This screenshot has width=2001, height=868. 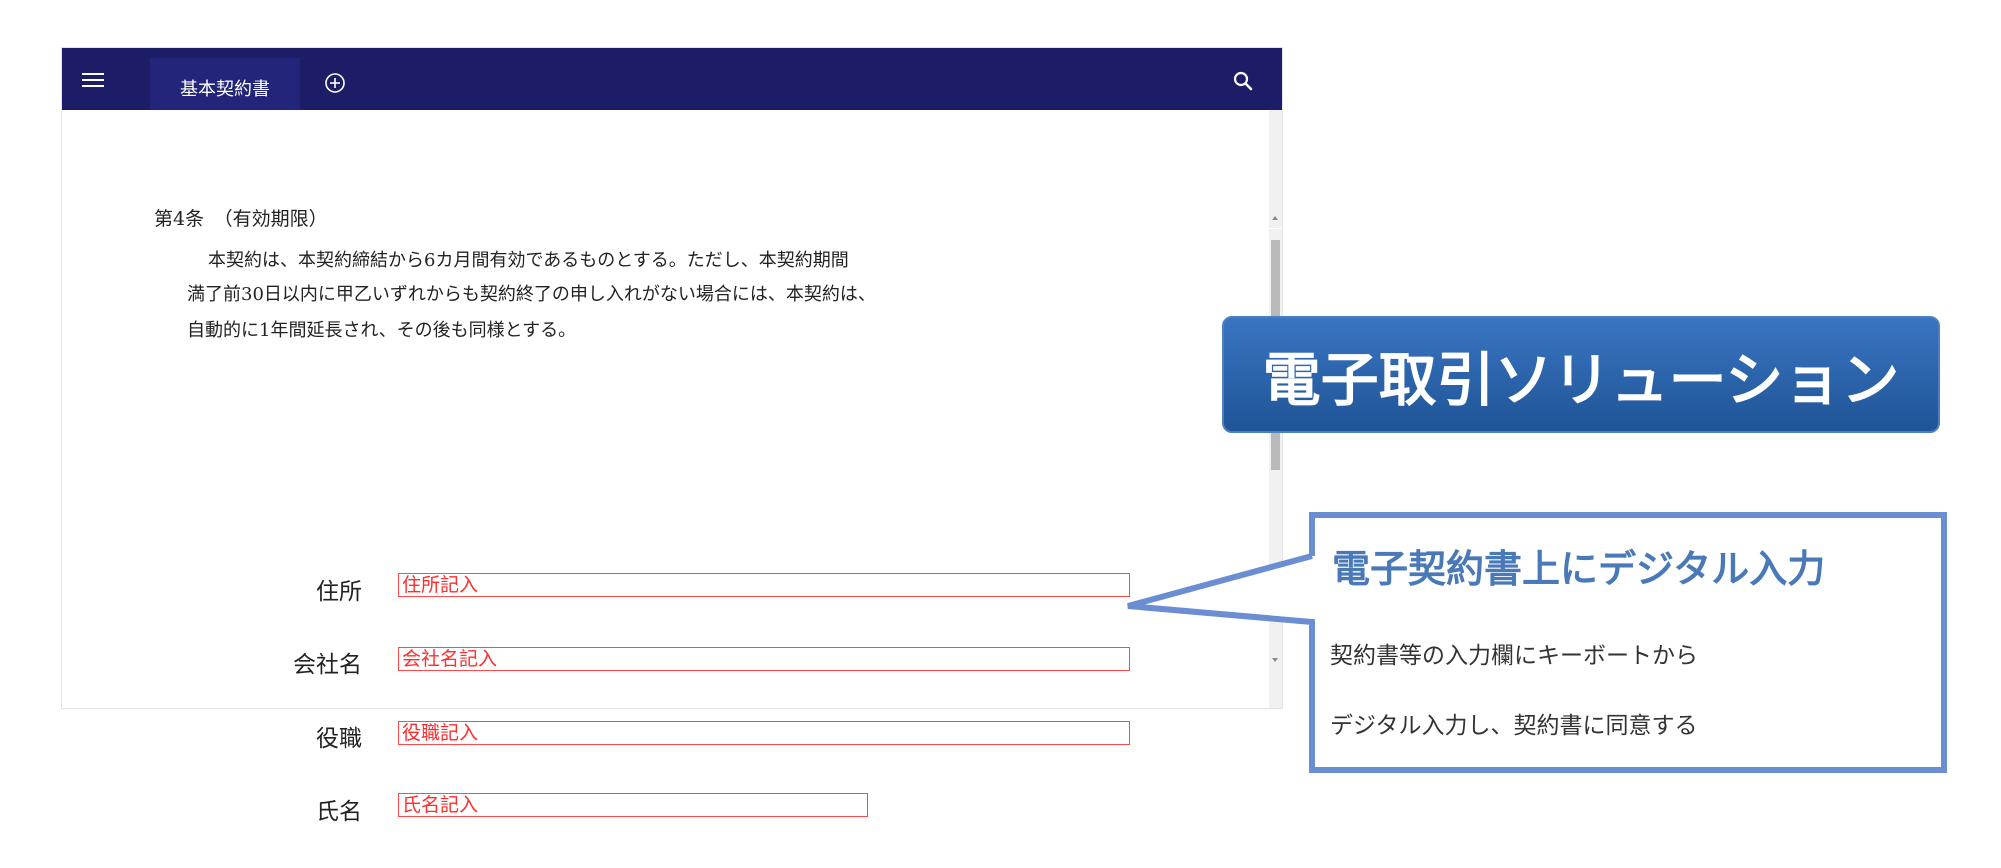 I want to click on callout-box, so click(x=1537, y=642).